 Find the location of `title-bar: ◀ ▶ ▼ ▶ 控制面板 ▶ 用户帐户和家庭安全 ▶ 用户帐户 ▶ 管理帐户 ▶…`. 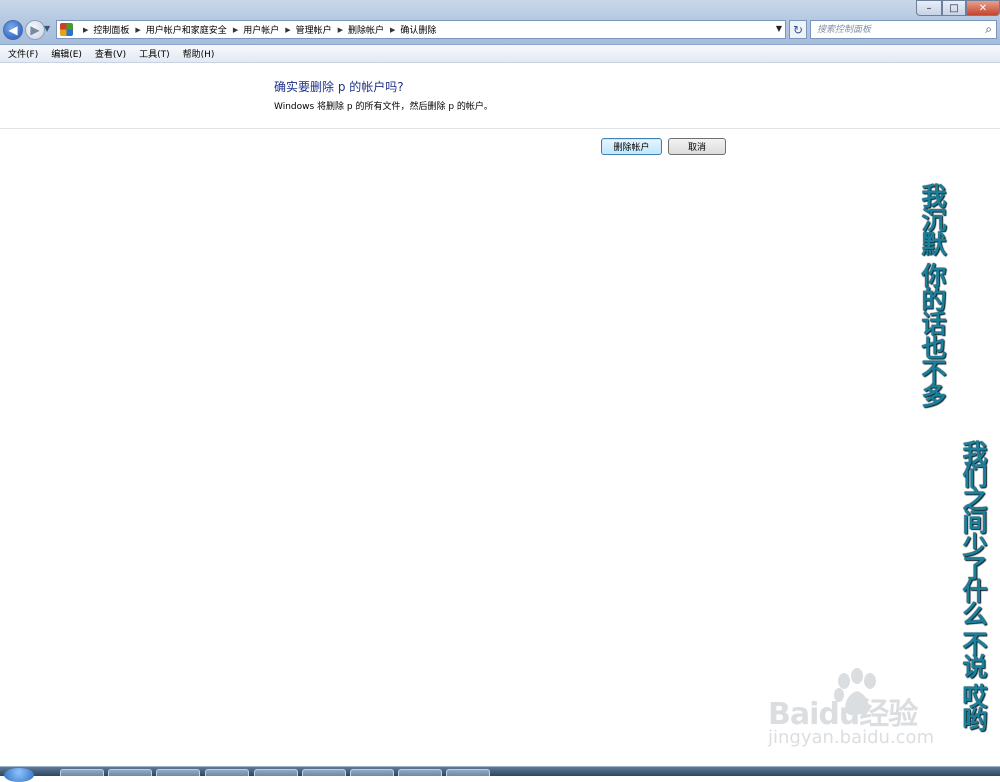

title-bar: ◀ ▶ ▼ ▶ 控制面板 ▶ 用户帐户和家庭安全 ▶ 用户帐户 ▶ 管理帐户 ▶… is located at coordinates (500, 22).